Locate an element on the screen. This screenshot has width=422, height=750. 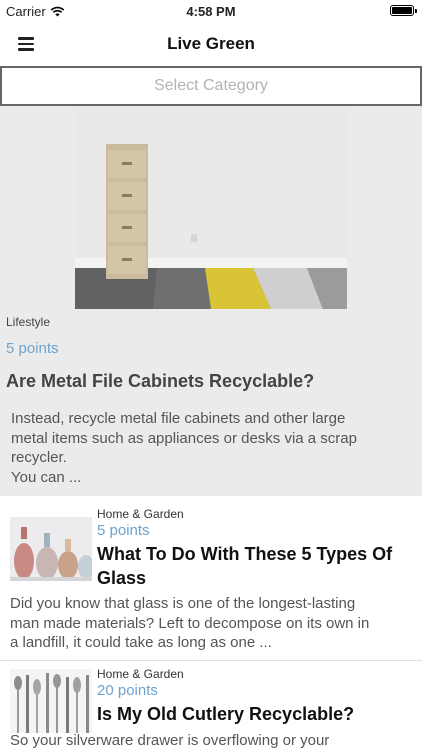
category-select: Select Category is located at coordinates (211, 86).